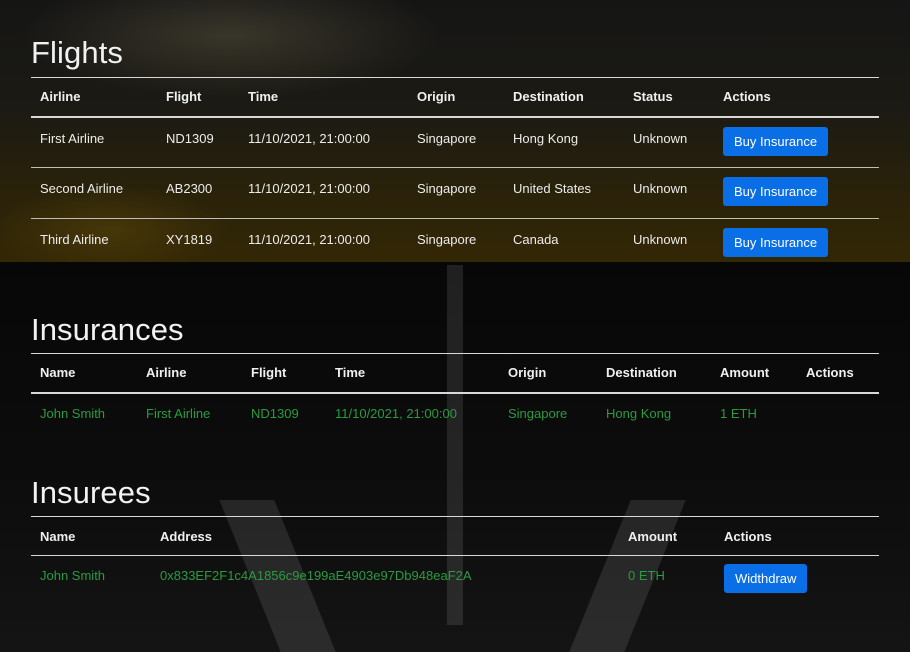  Describe the element at coordinates (107, 329) in the screenshot. I see `insurances-heading: Insurances` at that location.